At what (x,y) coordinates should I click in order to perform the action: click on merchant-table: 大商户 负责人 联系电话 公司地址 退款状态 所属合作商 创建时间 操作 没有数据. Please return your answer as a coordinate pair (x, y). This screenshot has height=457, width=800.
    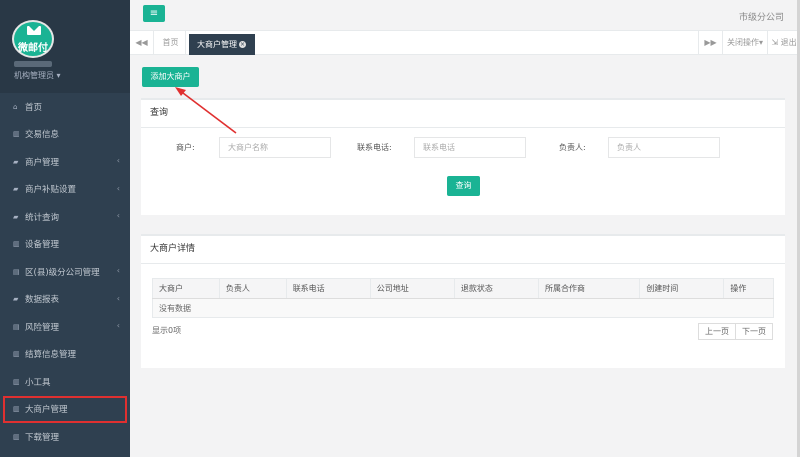
    Looking at the image, I should click on (463, 298).